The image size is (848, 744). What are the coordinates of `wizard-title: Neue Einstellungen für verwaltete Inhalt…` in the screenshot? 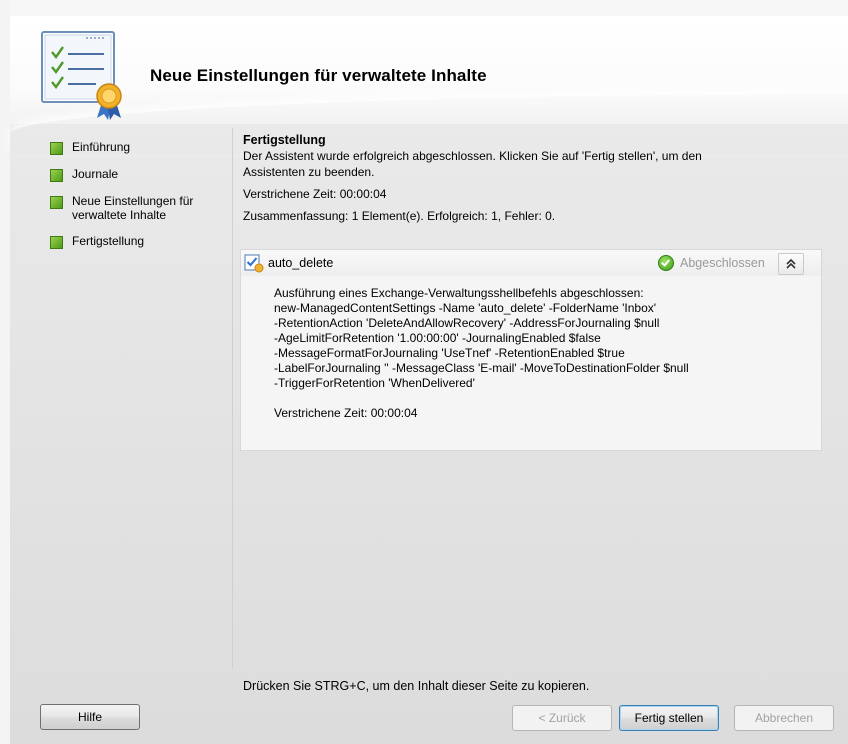 It's located at (318, 75).